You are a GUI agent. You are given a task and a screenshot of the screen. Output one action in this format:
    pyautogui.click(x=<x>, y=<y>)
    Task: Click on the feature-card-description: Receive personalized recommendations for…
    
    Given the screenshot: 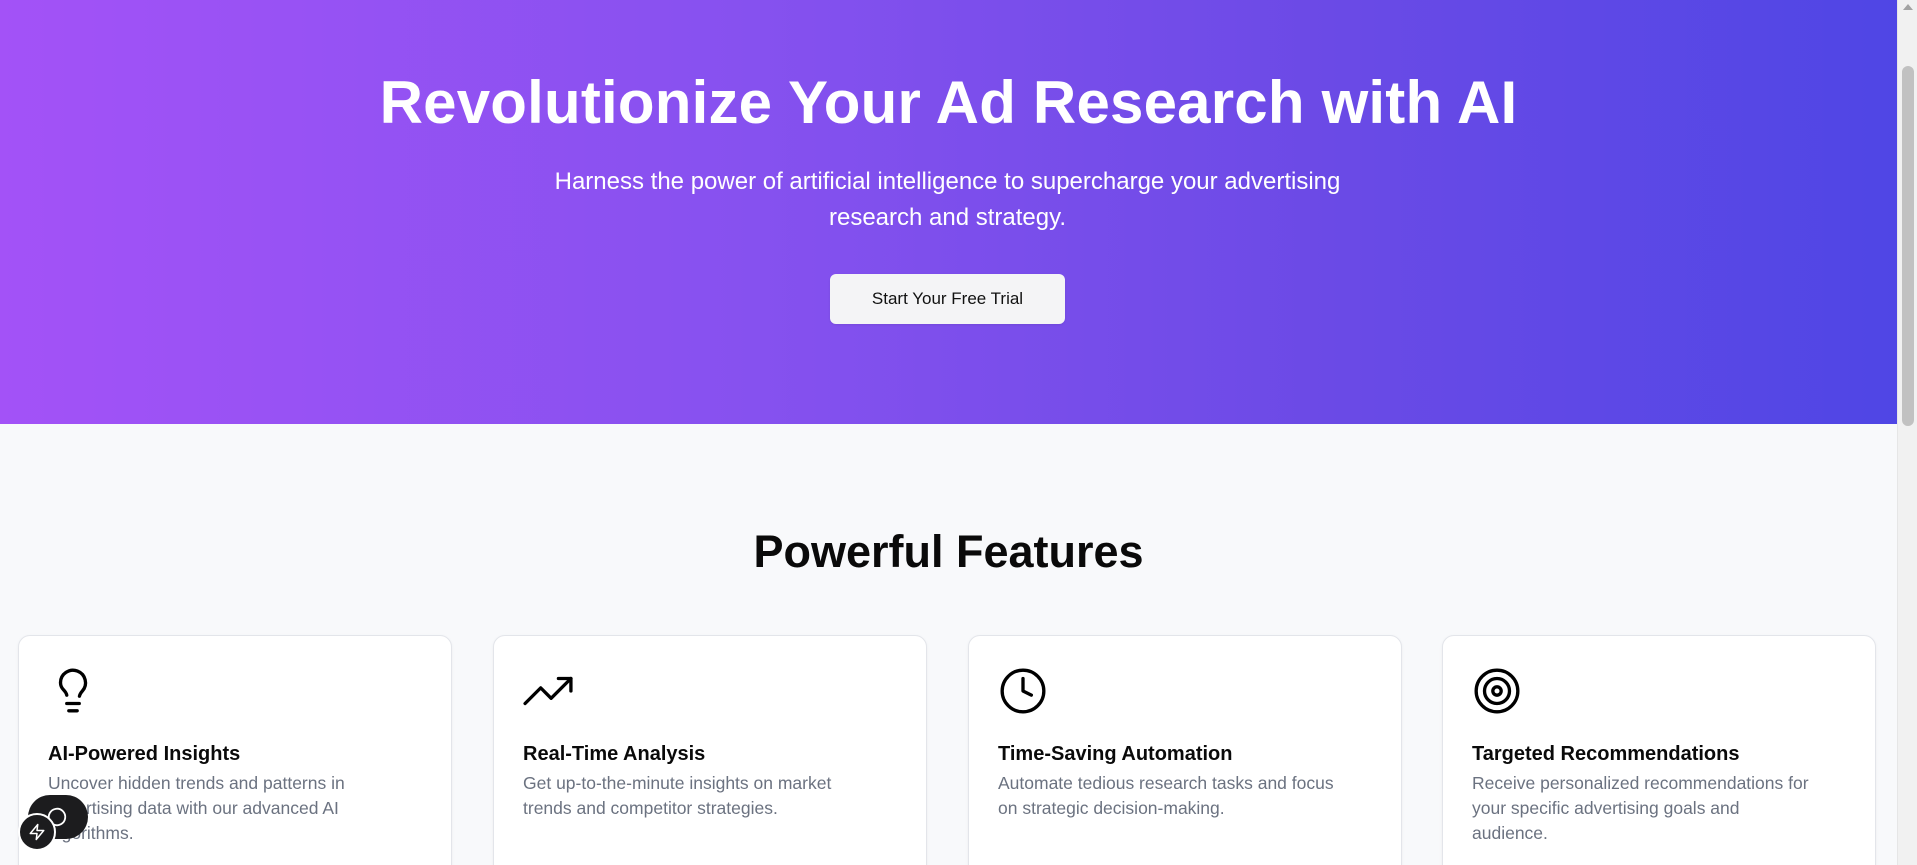 What is the action you would take?
    pyautogui.click(x=1640, y=808)
    